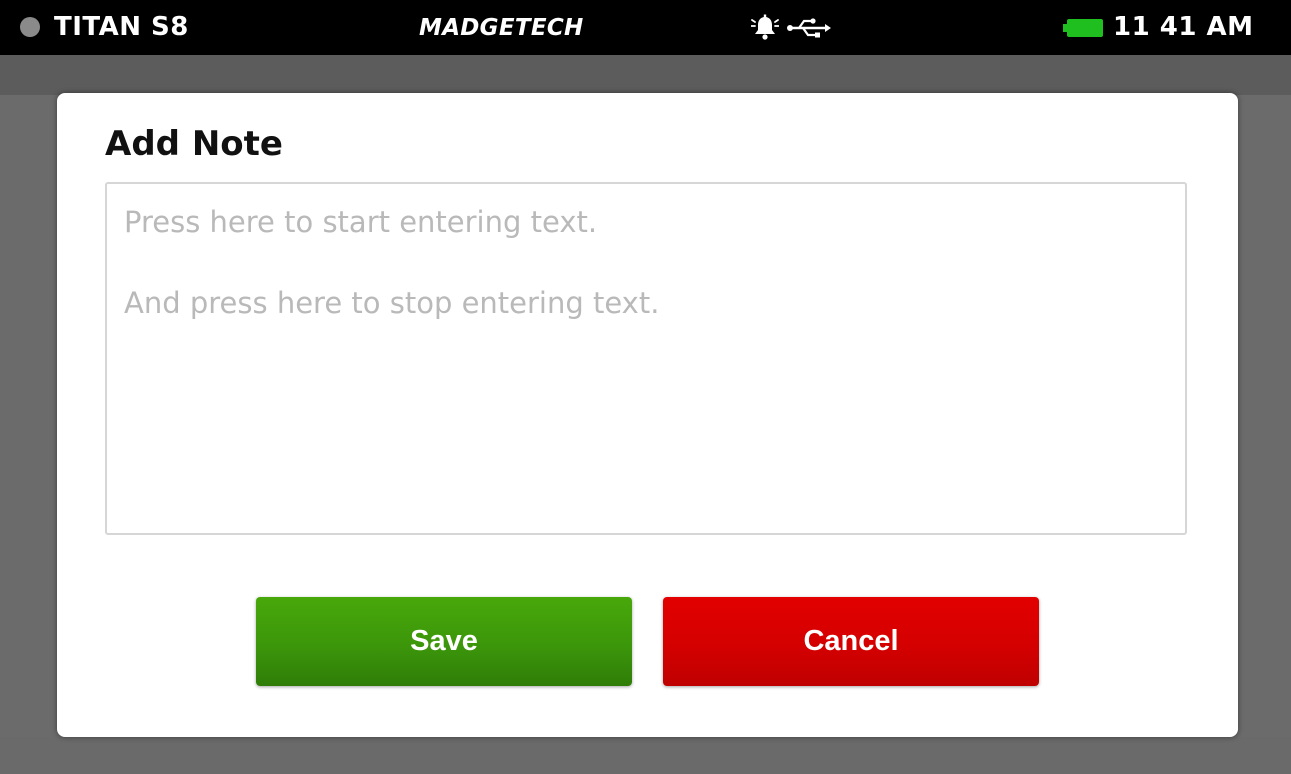 The image size is (1291, 774). What do you see at coordinates (360, 222) in the screenshot?
I see `start-entry-hint: Press here to start entering text.` at bounding box center [360, 222].